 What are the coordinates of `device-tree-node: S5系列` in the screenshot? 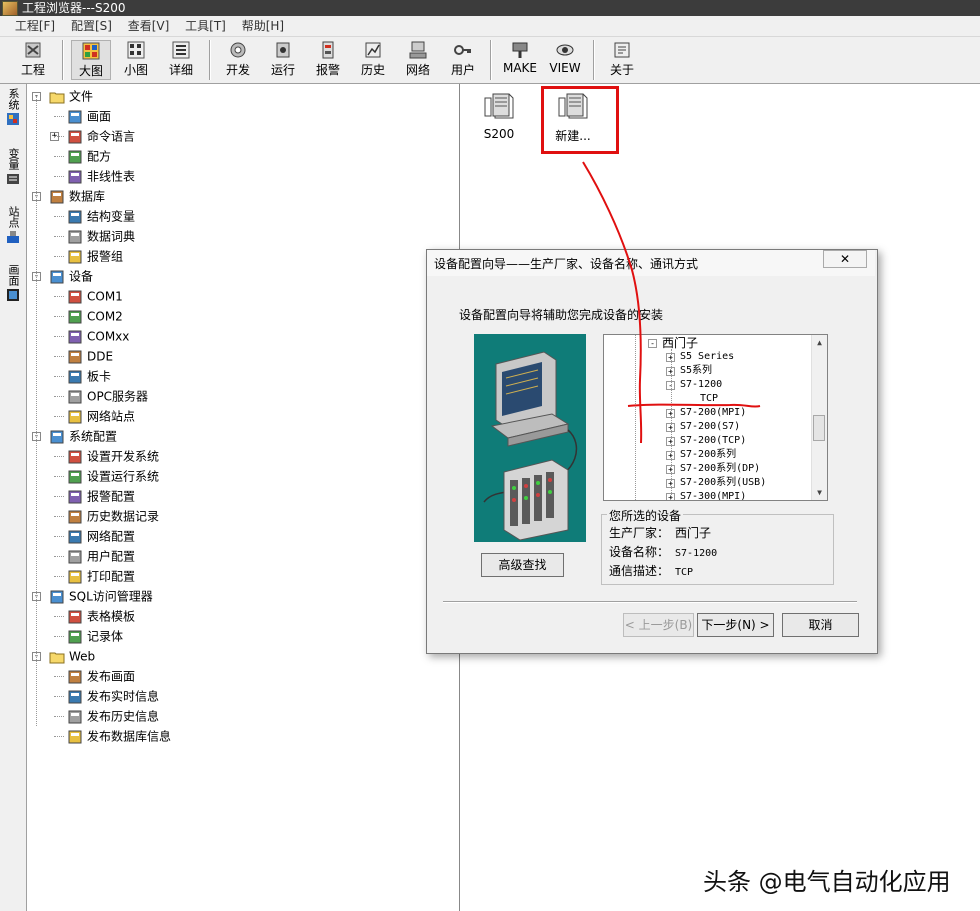 It's located at (696, 371).